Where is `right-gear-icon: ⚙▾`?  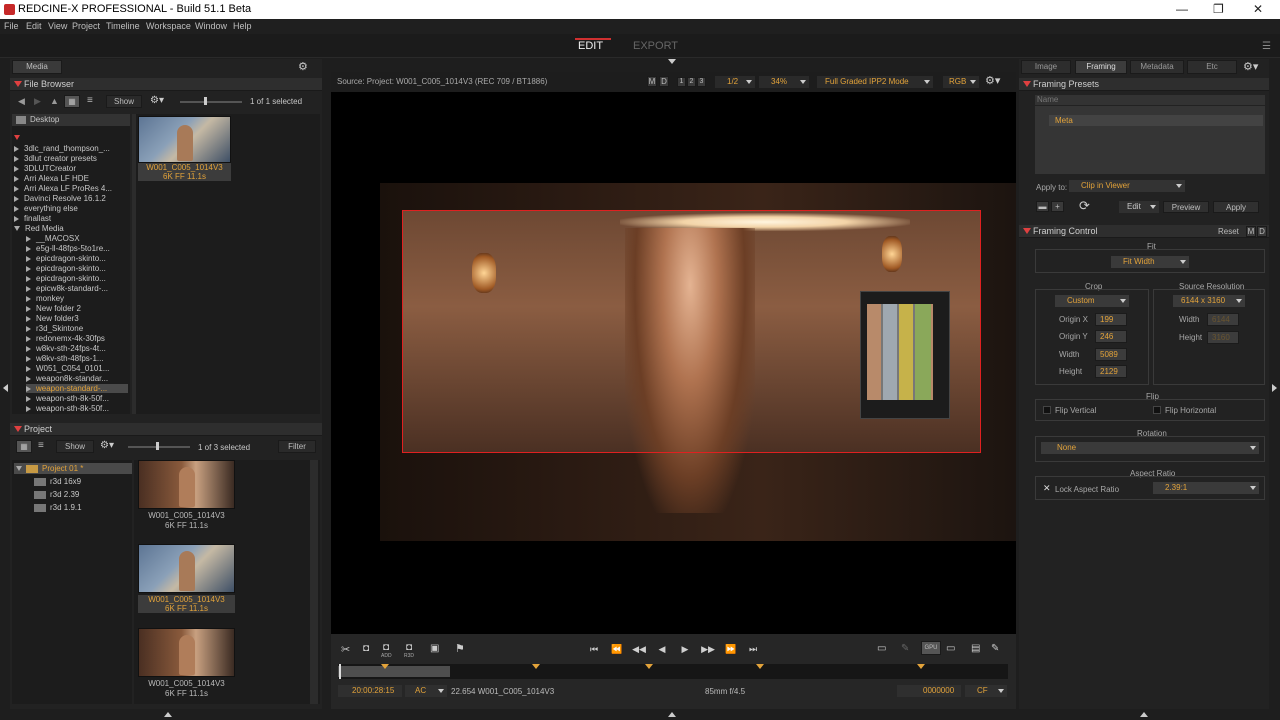 right-gear-icon: ⚙▾ is located at coordinates (1250, 66).